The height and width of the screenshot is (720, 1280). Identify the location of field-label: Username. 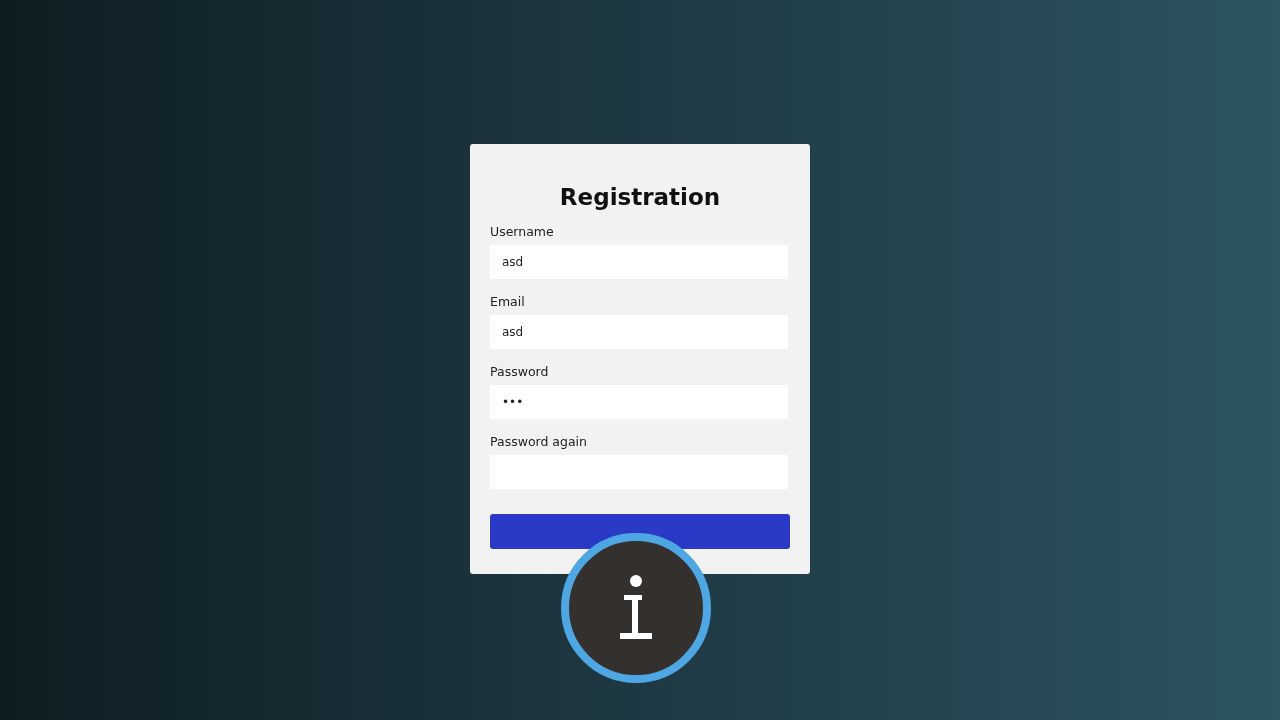
(522, 231).